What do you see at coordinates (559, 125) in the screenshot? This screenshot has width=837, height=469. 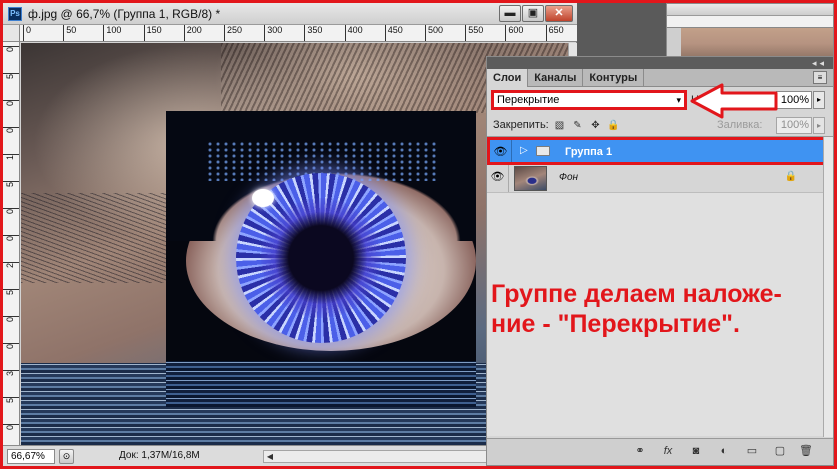 I see `lock-transparency-icon: ▧` at bounding box center [559, 125].